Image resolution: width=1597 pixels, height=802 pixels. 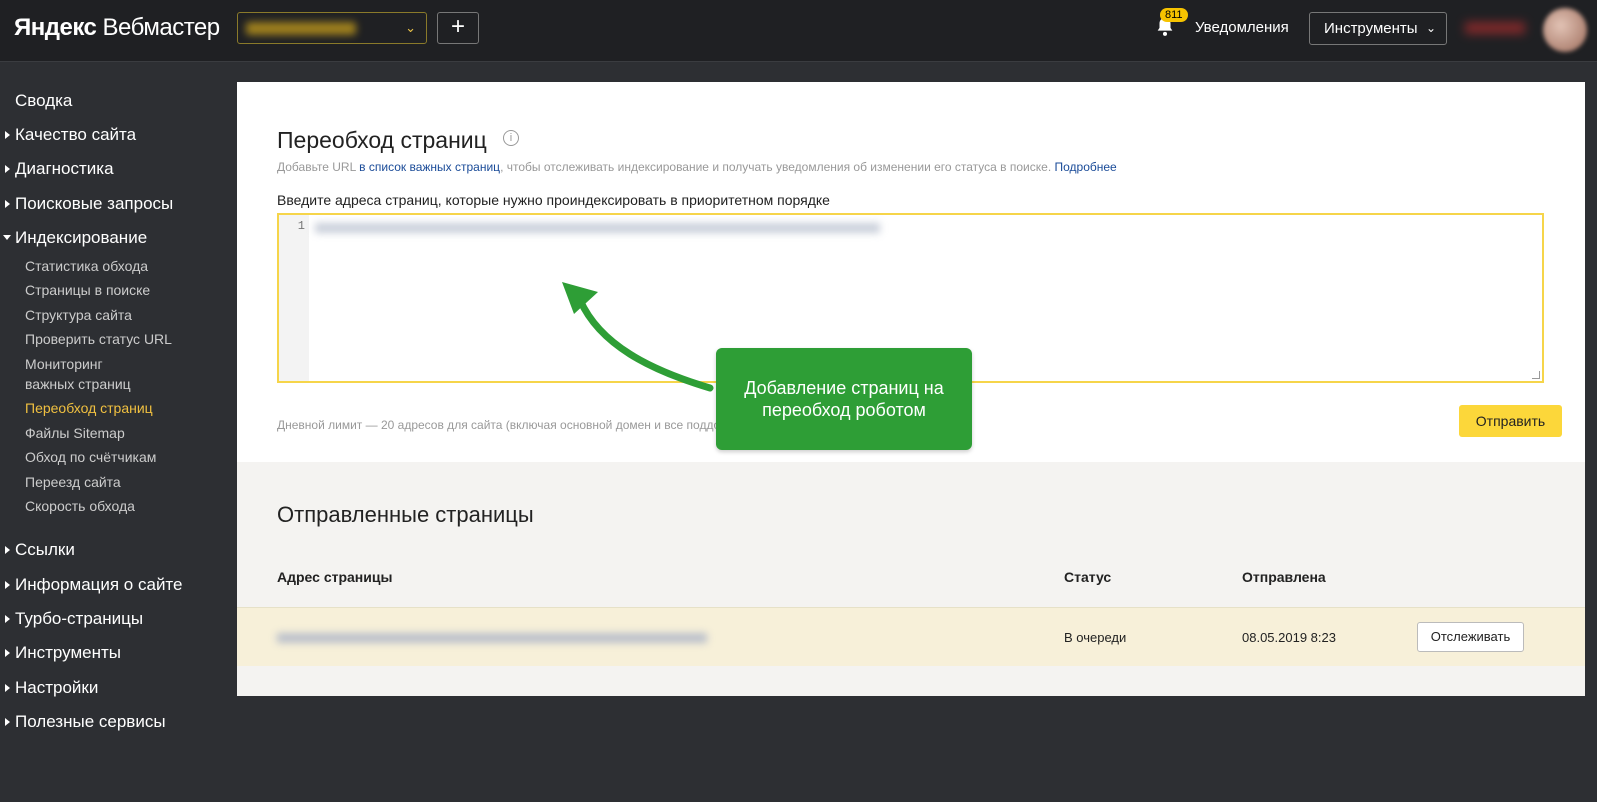 What do you see at coordinates (55, 27) in the screenshot?
I see `logo-brand: Яндекс` at bounding box center [55, 27].